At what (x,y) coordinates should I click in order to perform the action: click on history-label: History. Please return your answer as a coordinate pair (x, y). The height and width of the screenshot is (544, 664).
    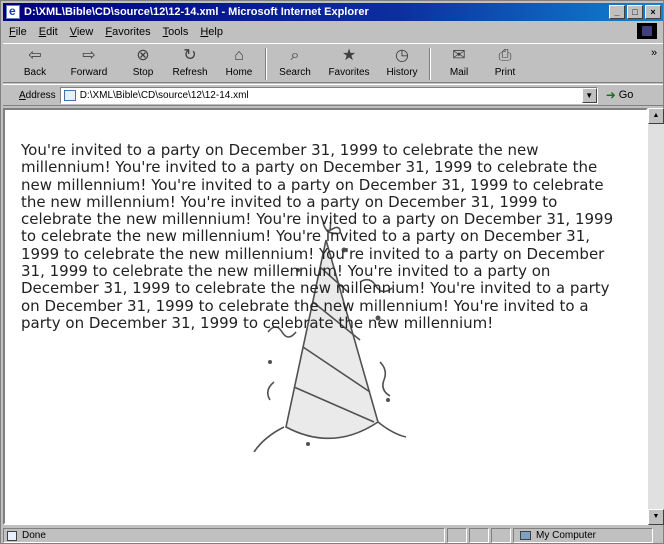
    Looking at the image, I should click on (402, 72).